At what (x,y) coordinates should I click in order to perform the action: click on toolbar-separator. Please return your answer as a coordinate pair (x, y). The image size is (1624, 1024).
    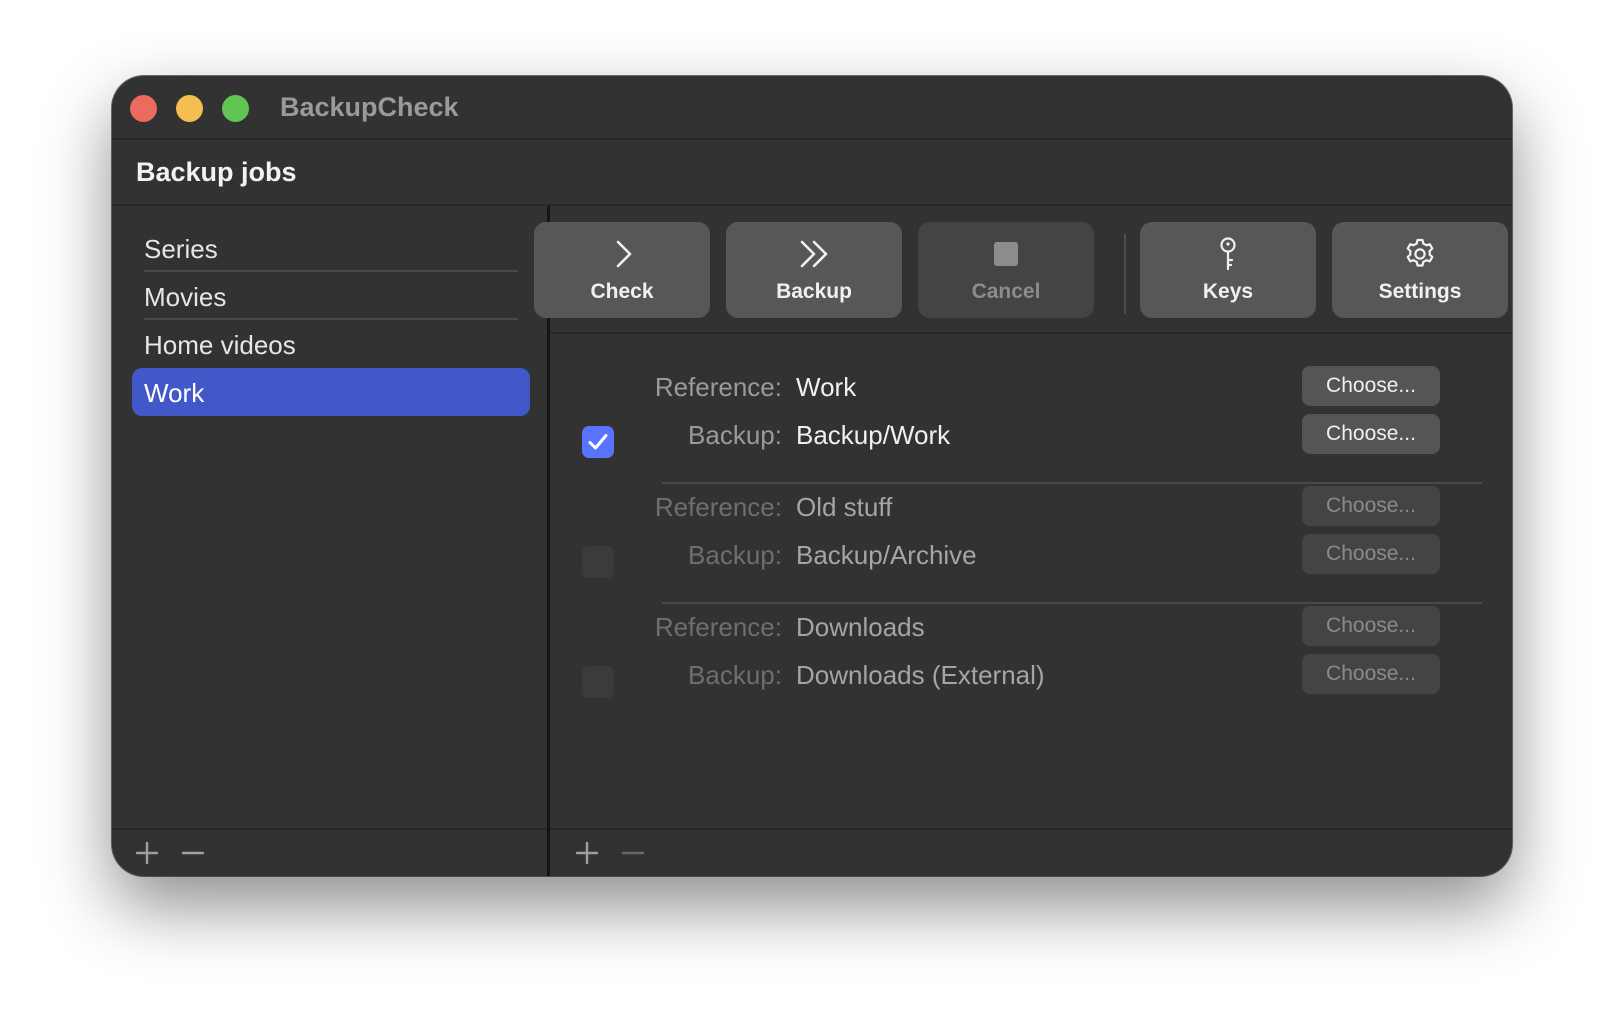
    Looking at the image, I should click on (1125, 274).